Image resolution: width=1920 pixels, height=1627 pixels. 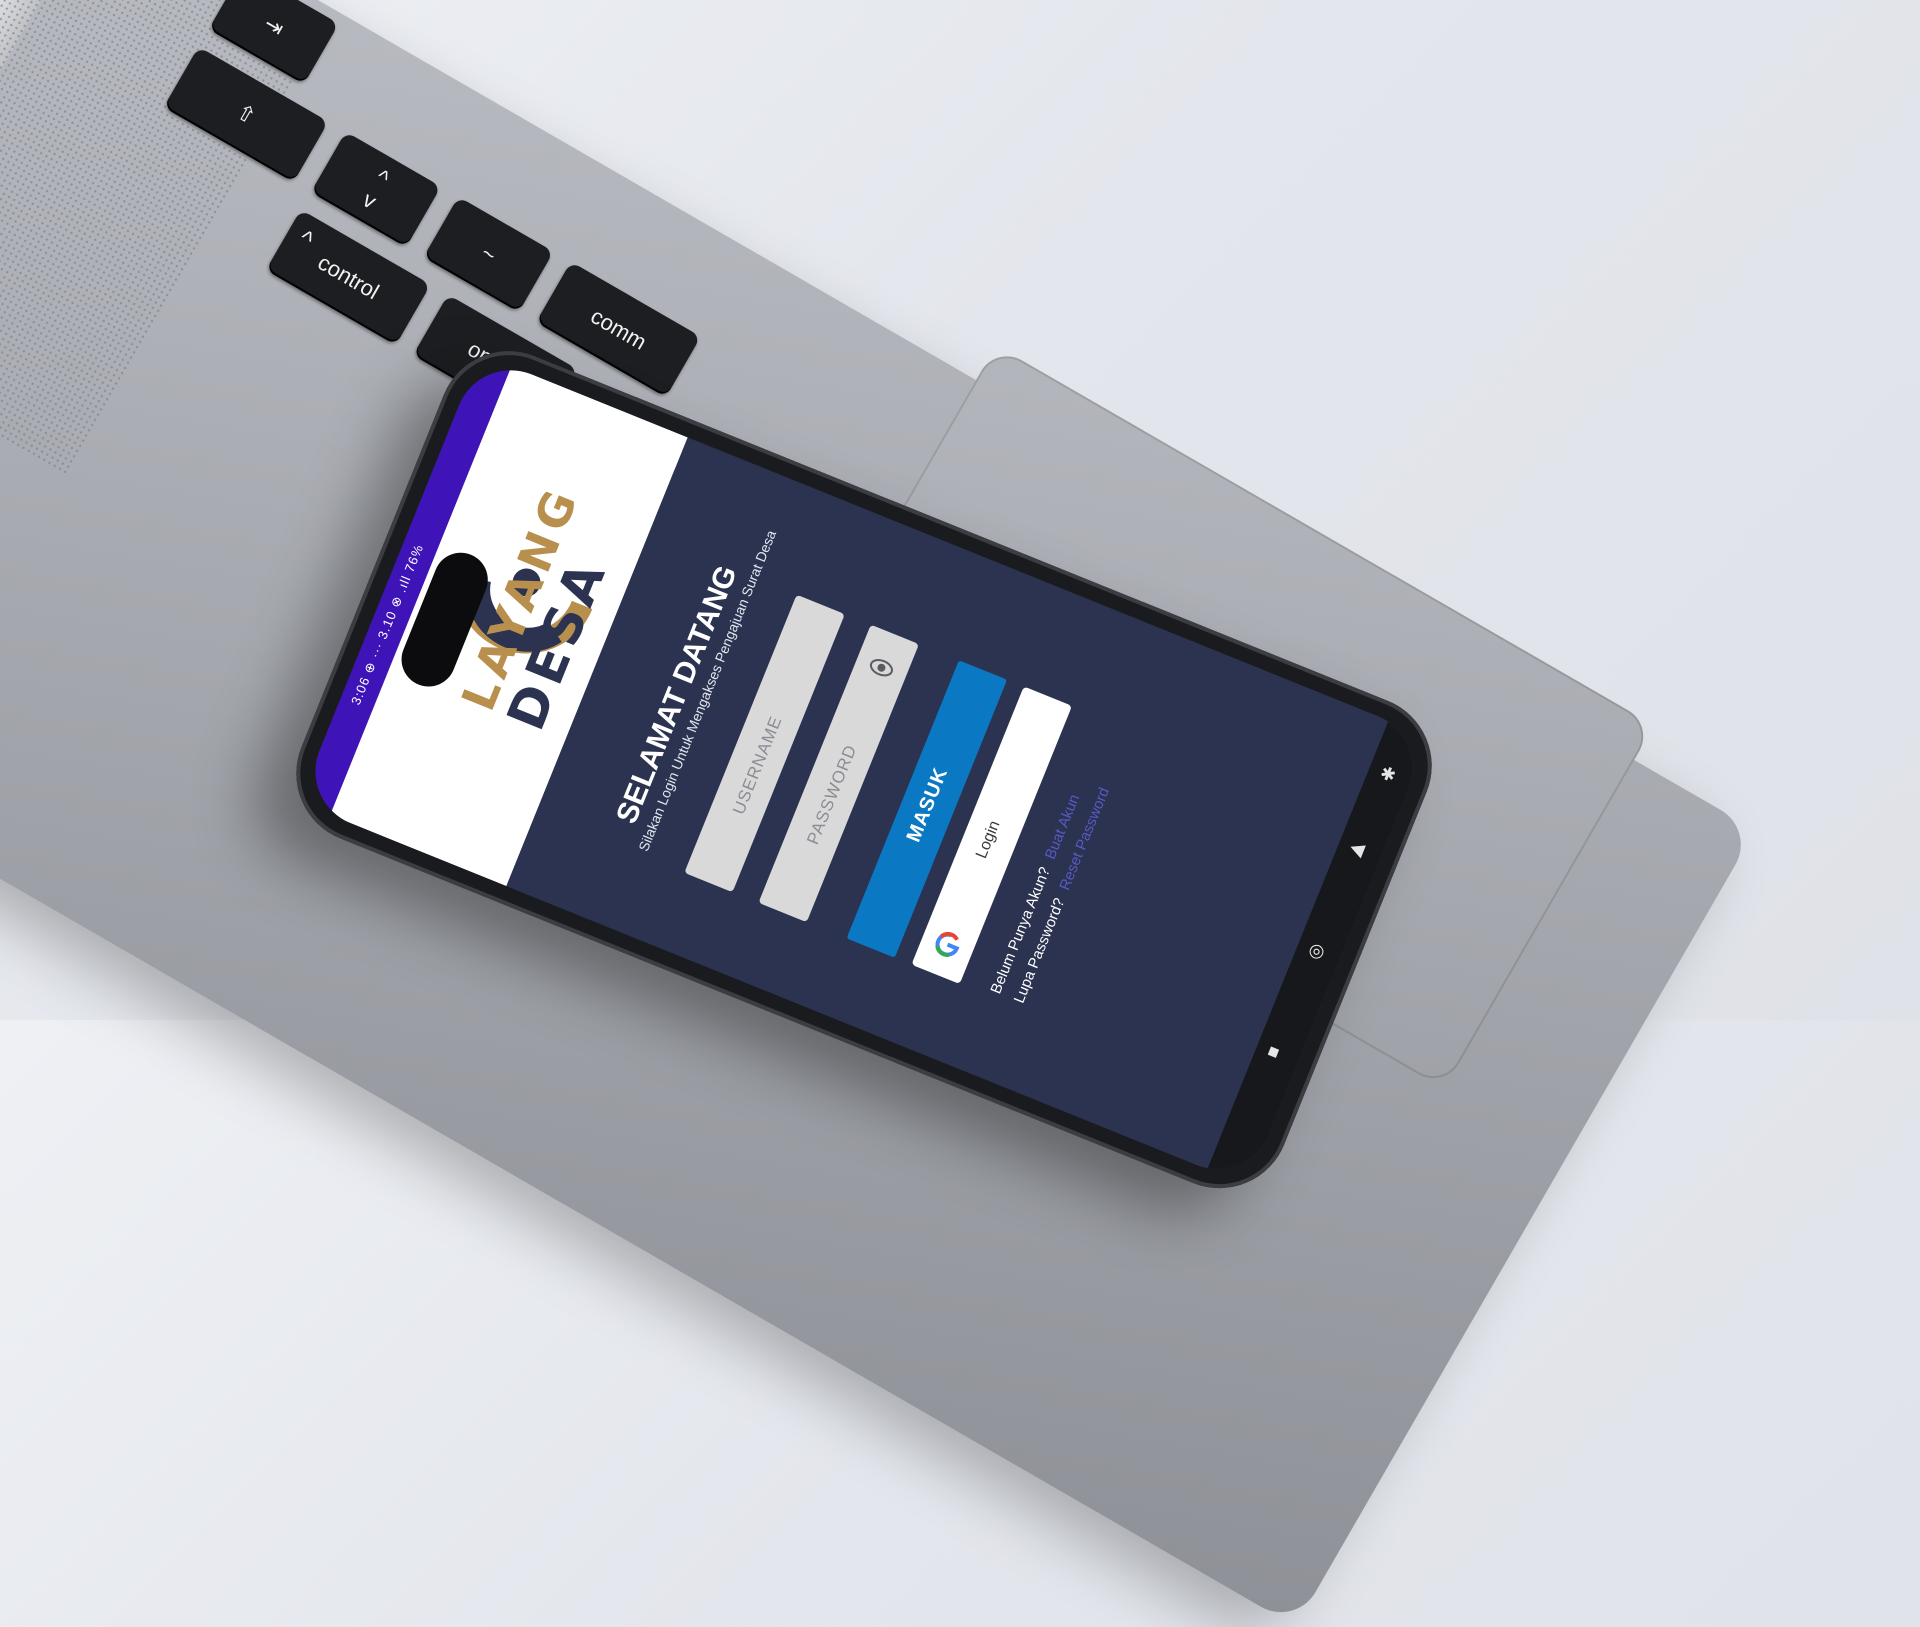 I want to click on command-label: comm, so click(x=618, y=329).